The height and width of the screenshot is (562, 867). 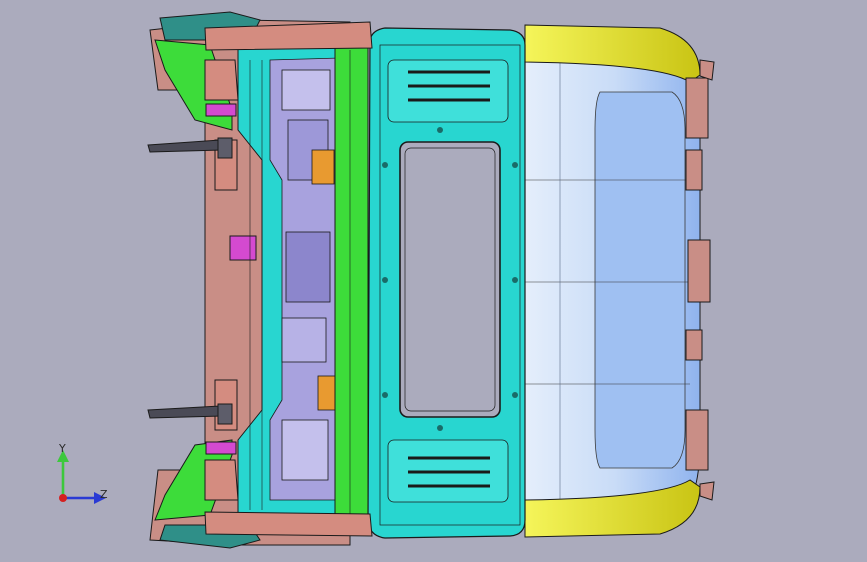 I want to click on right-mount-brackets, so click(x=700, y=280).